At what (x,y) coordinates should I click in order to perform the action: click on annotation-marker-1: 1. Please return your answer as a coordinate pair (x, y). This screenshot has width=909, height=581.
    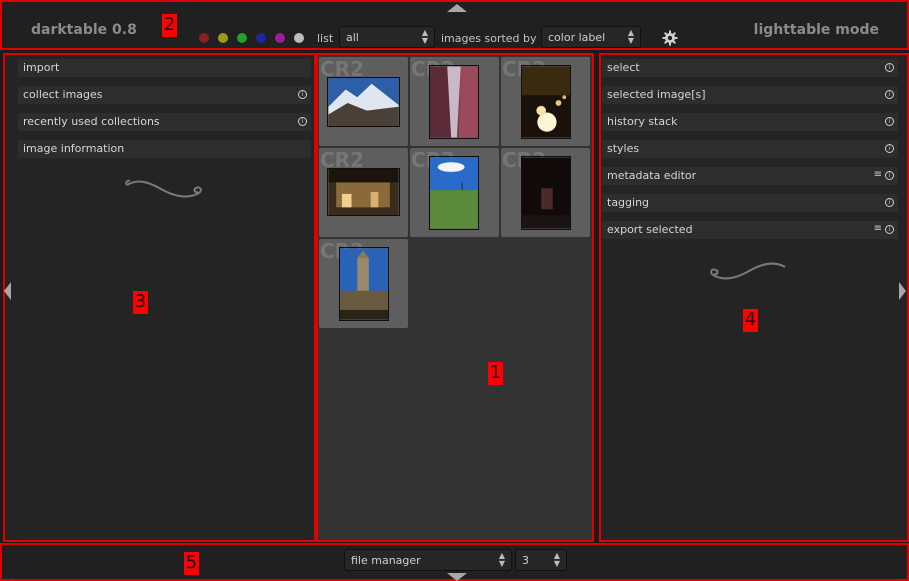
    Looking at the image, I should click on (495, 373).